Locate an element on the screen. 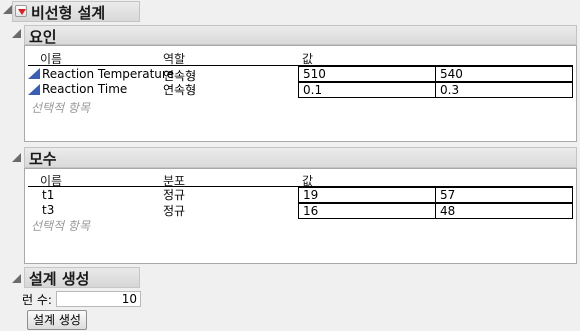 The image size is (580, 331). design-title: 설계 생성 is located at coordinates (59, 279).